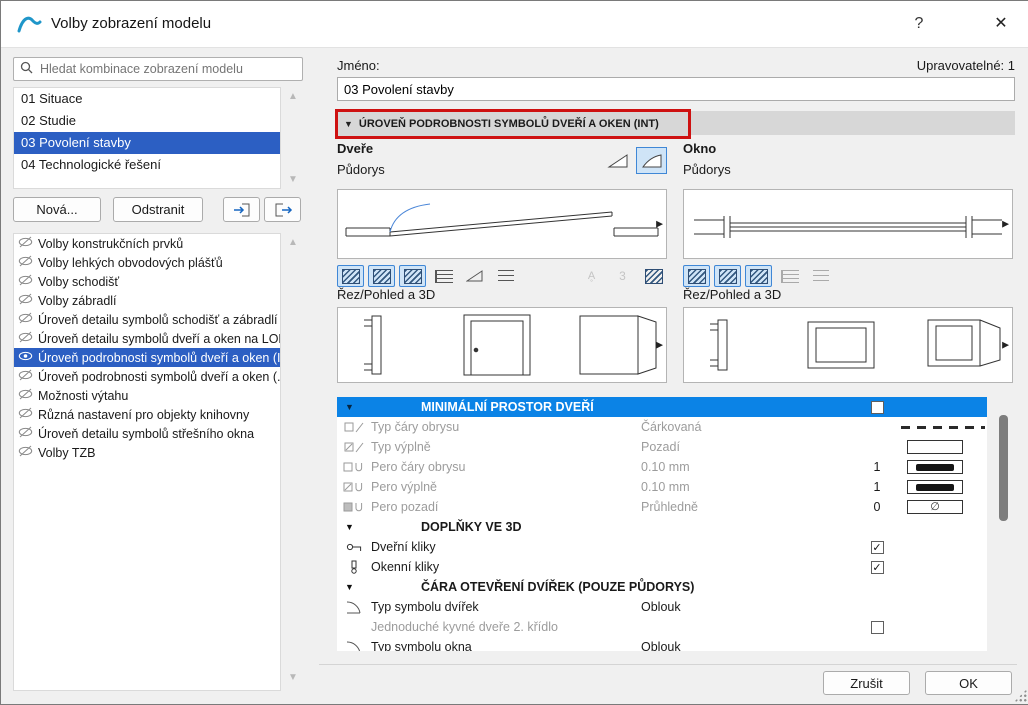 The image size is (1028, 705). I want to click on combination-item: 01 Situace, so click(147, 99).